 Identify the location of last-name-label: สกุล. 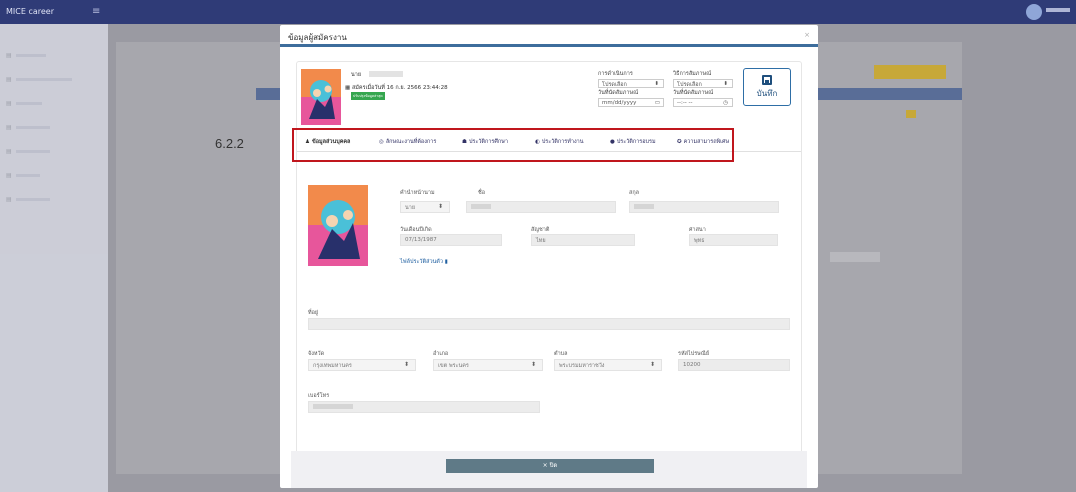
(634, 193).